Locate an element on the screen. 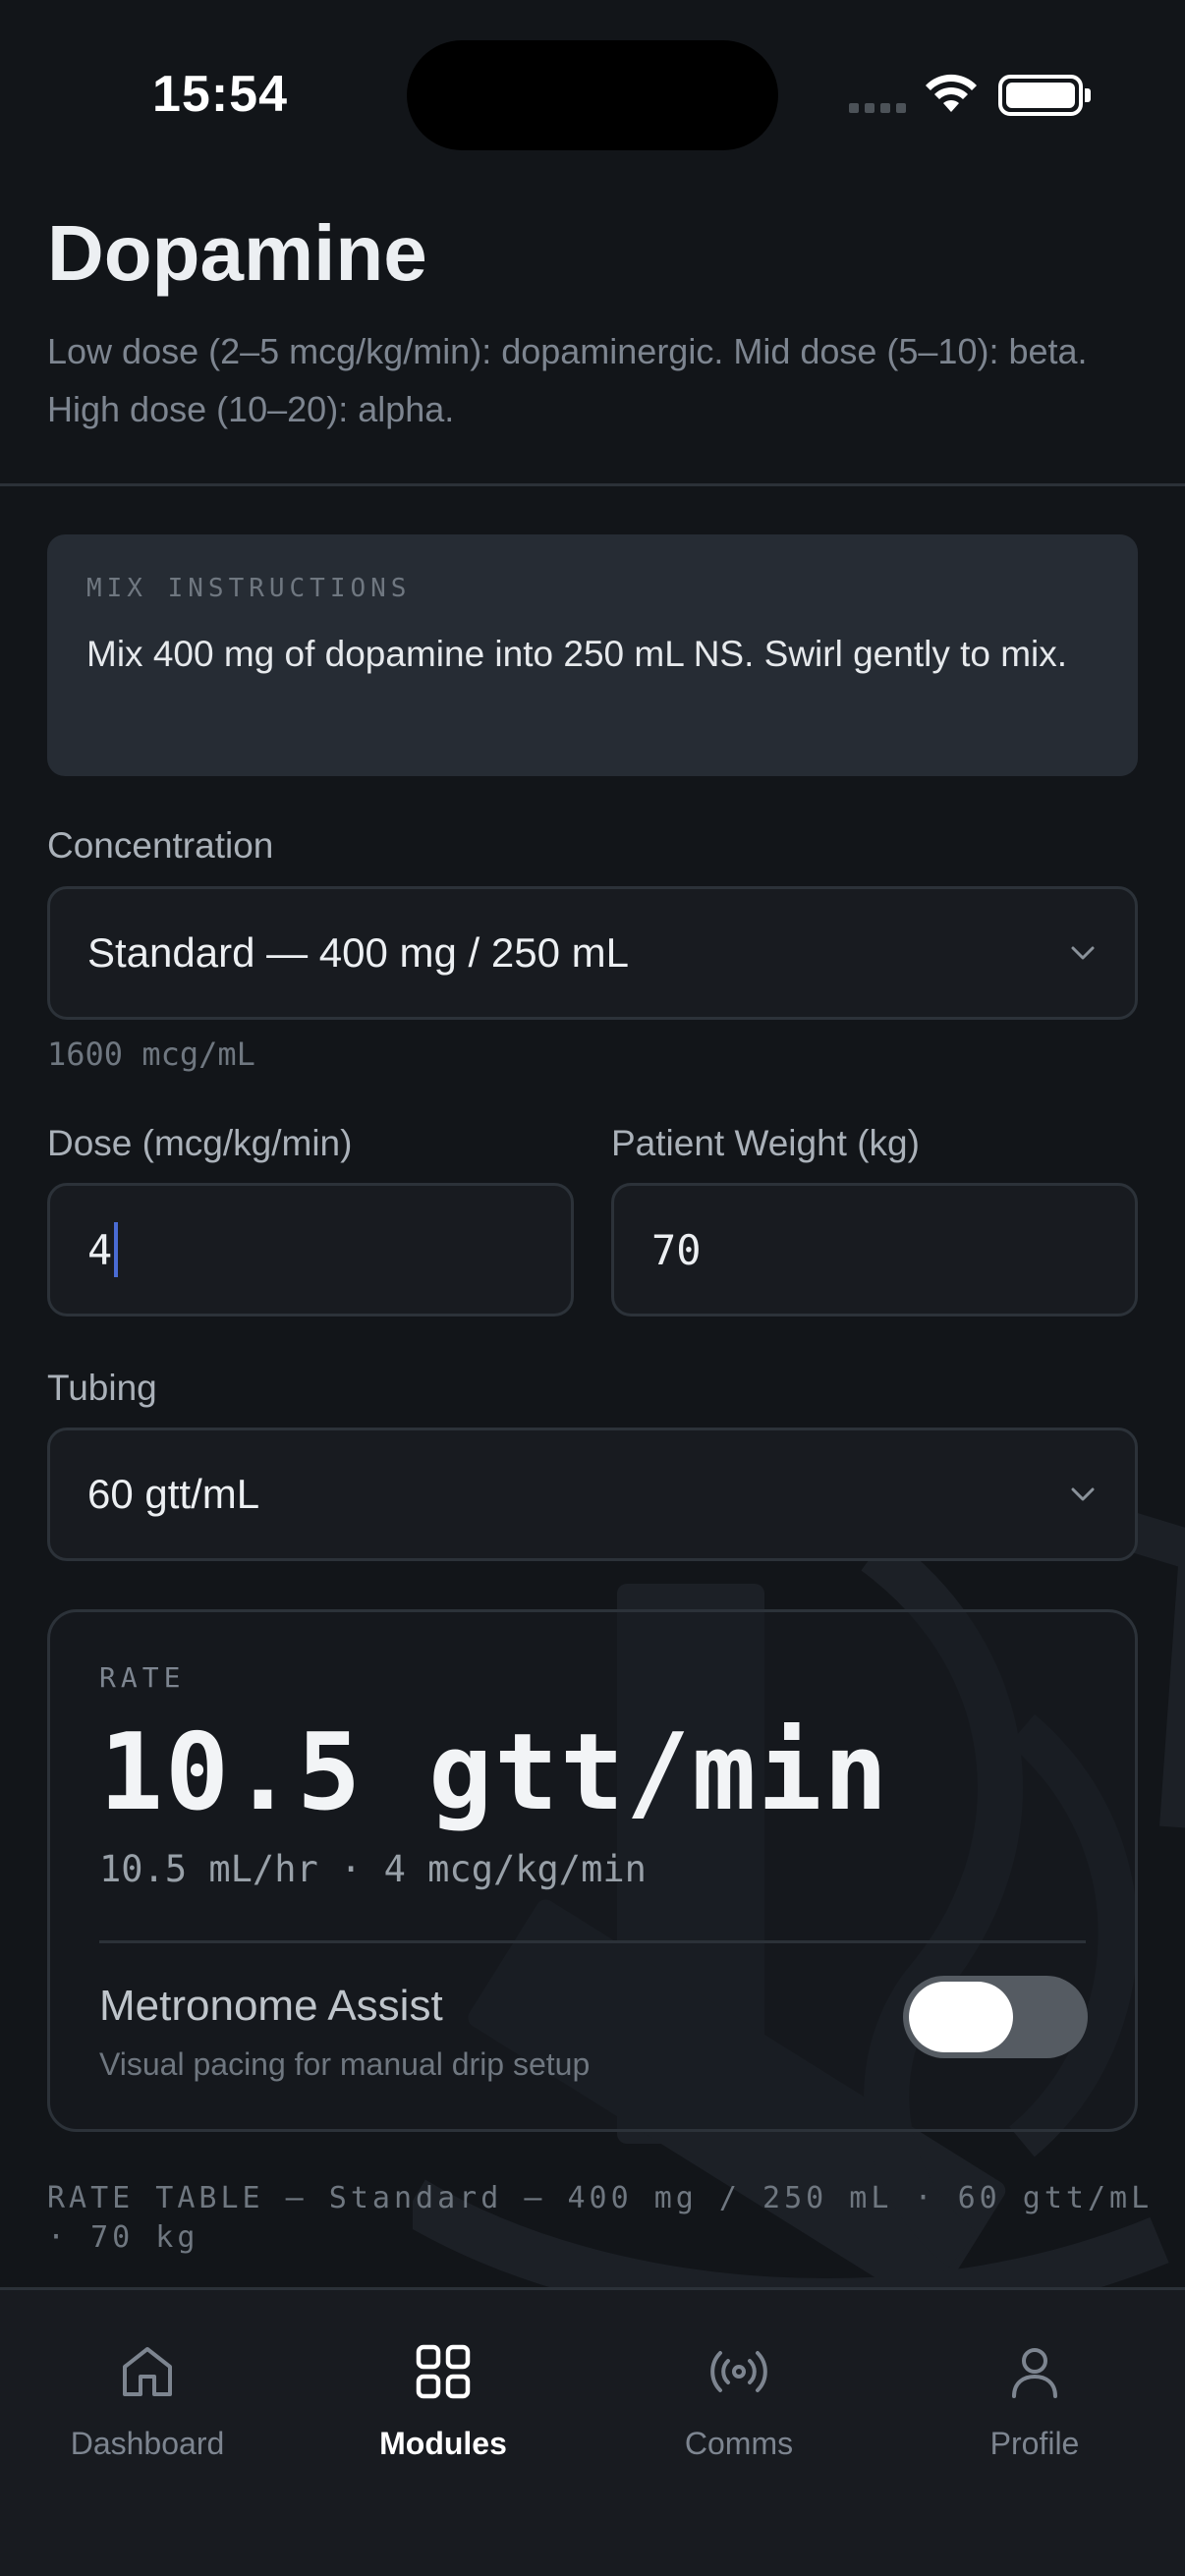 This screenshot has height=2576, width=1185. concentration-label: Concentration is located at coordinates (161, 845).